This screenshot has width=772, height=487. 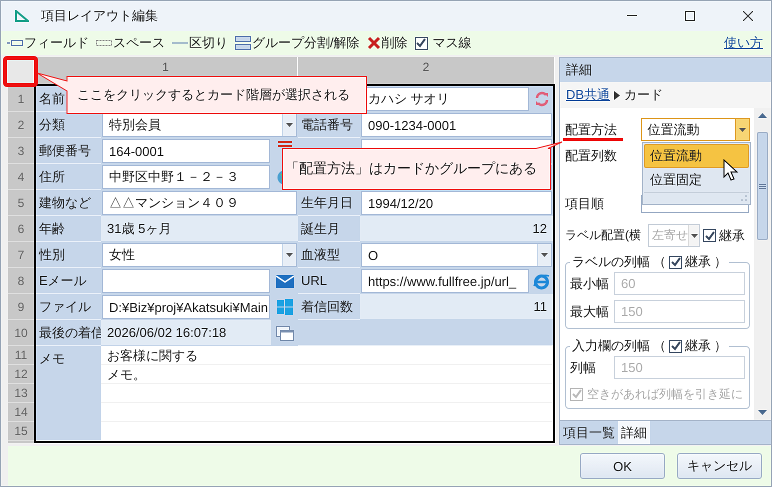 I want to click on text-field: 1994/12/20, so click(x=456, y=203).